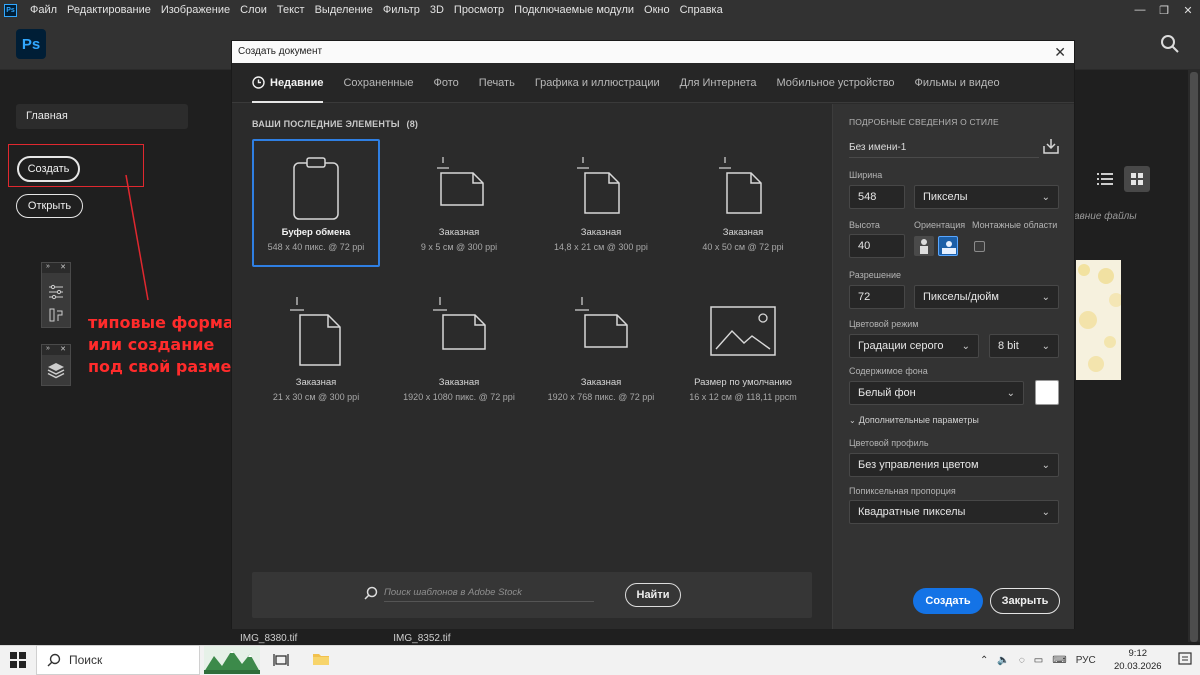  Describe the element at coordinates (877, 297) in the screenshot. I see `resolution-input: 72` at that location.